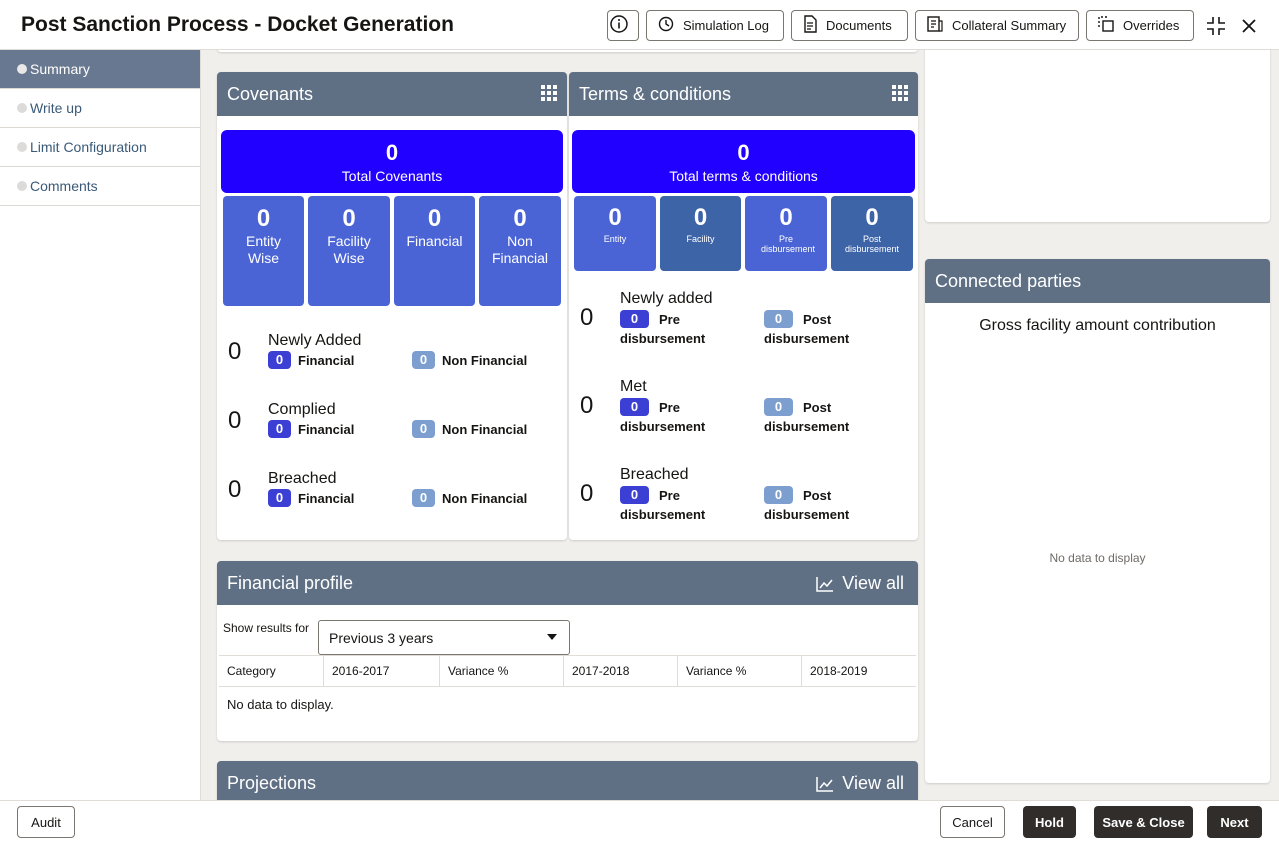 The height and width of the screenshot is (844, 1279). Describe the element at coordinates (814, 25) in the screenshot. I see `documents-icon` at that location.